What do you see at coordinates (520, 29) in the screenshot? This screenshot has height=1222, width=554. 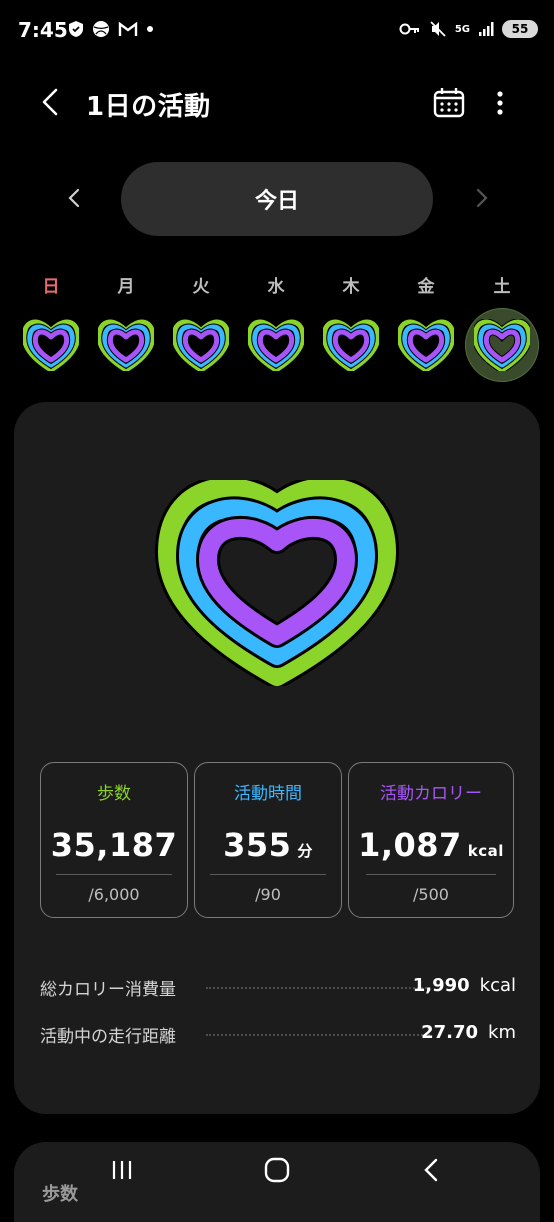 I see `battery-indicator: 55` at bounding box center [520, 29].